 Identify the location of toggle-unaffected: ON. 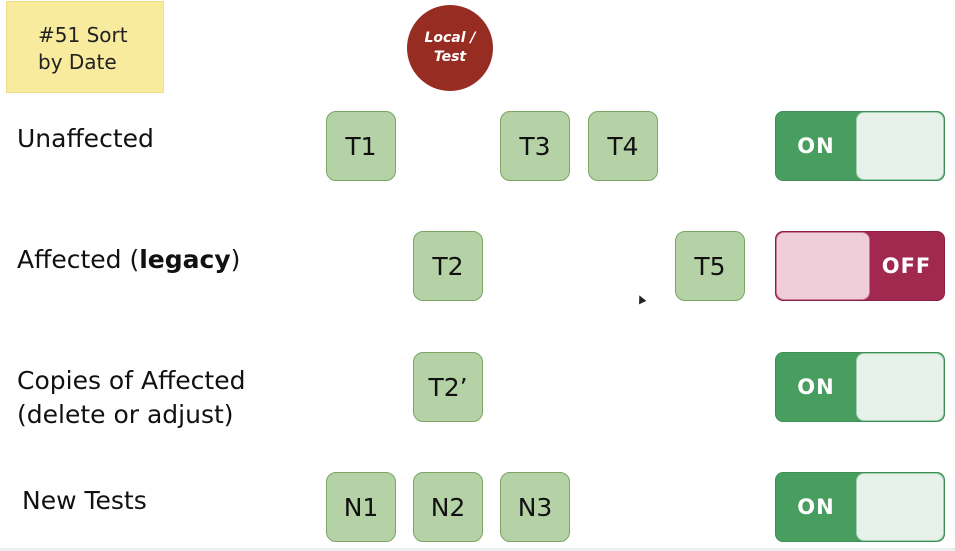
(860, 146).